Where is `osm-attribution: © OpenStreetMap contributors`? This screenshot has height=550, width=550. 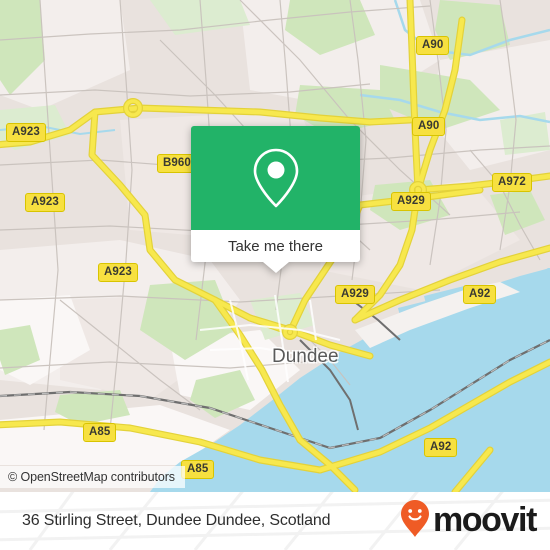
osm-attribution: © OpenStreetMap contributors is located at coordinates (92, 477).